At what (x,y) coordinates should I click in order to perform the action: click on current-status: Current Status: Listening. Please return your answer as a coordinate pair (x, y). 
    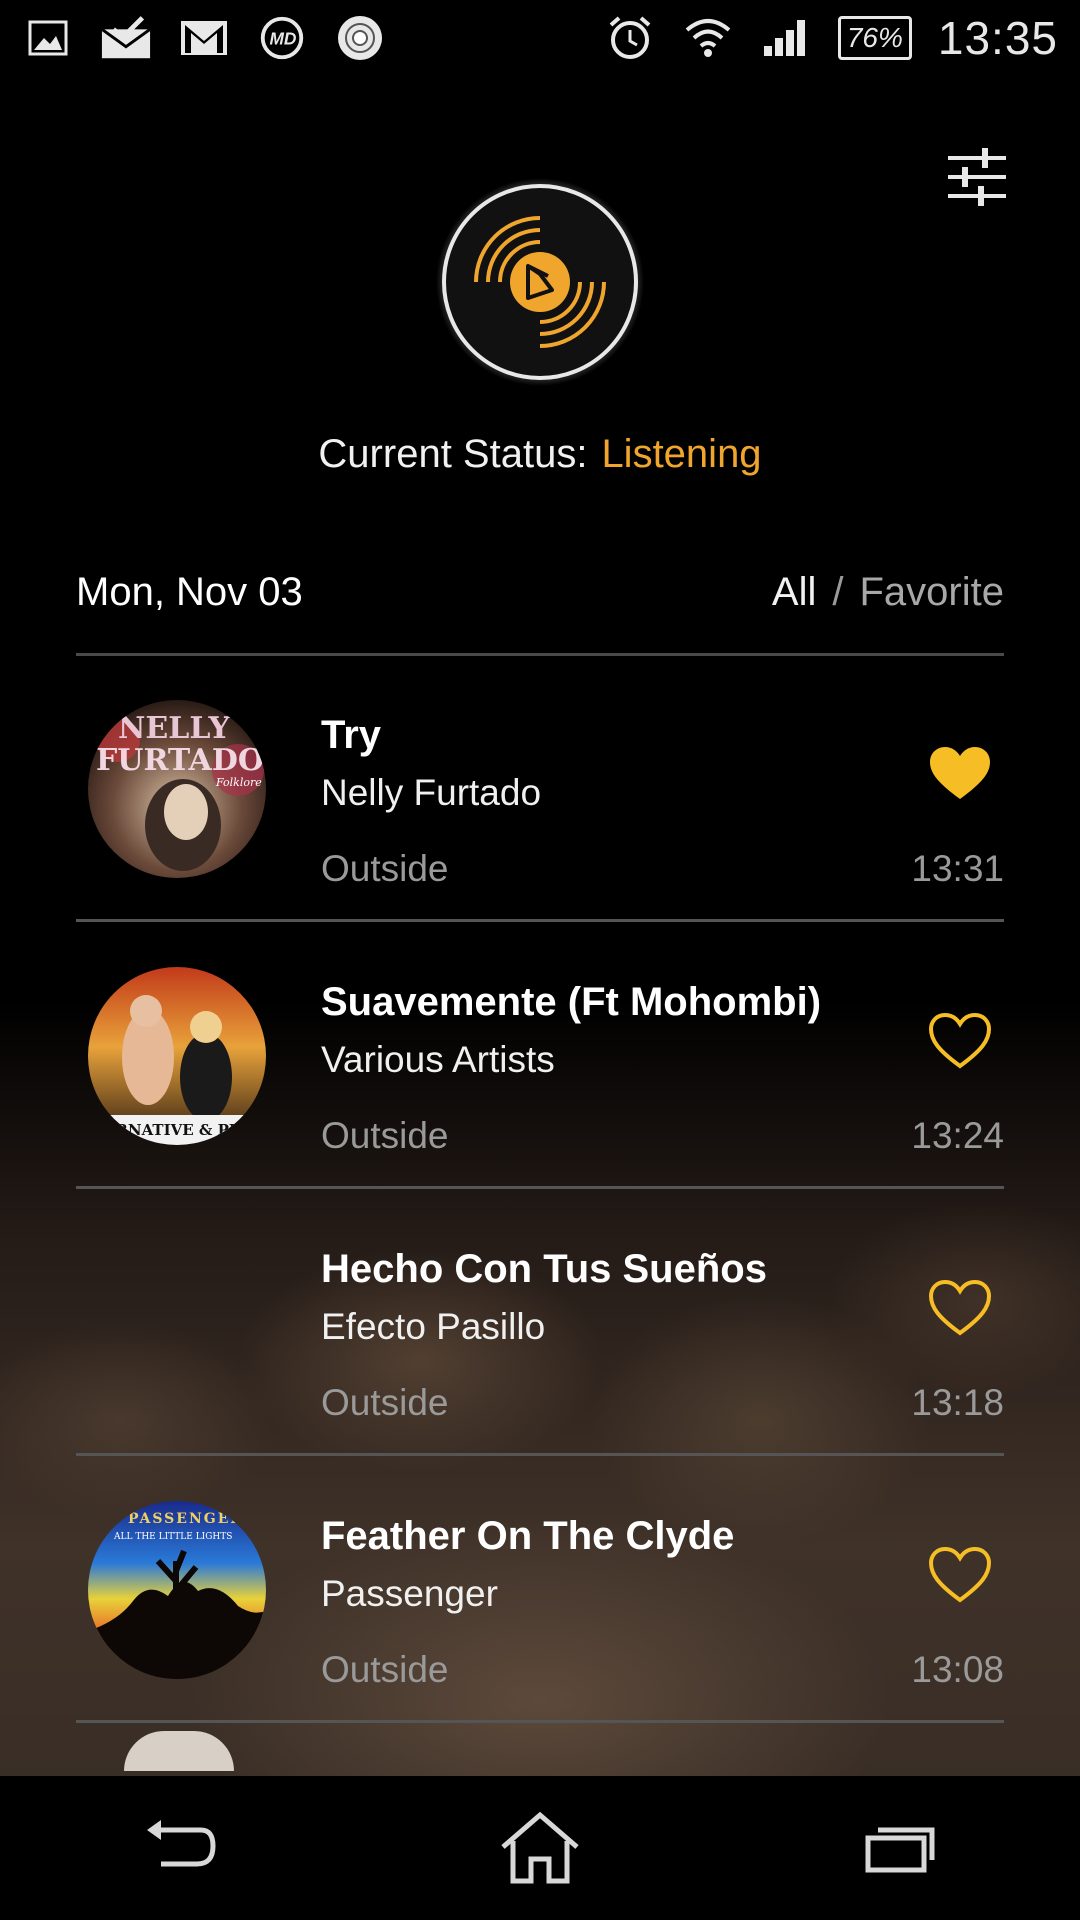
    Looking at the image, I should click on (540, 454).